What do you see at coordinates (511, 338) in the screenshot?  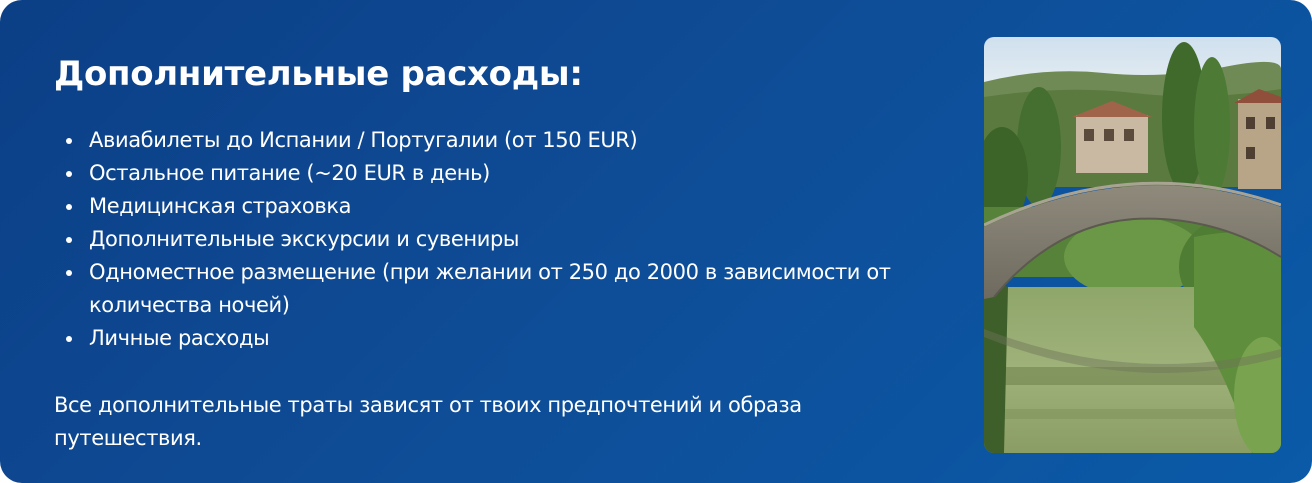 I see `list-item: Личные расходы` at bounding box center [511, 338].